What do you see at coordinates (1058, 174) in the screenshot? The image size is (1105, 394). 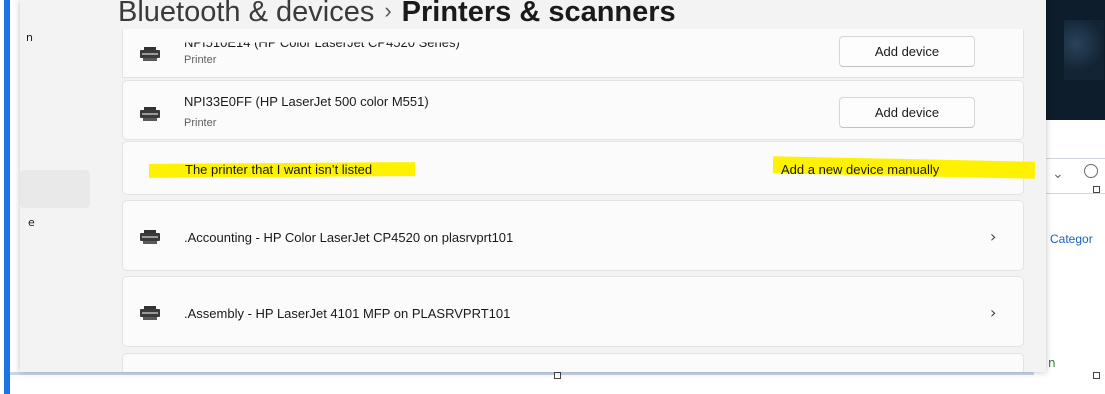 I see `chevron-down-icon: ⌄` at bounding box center [1058, 174].